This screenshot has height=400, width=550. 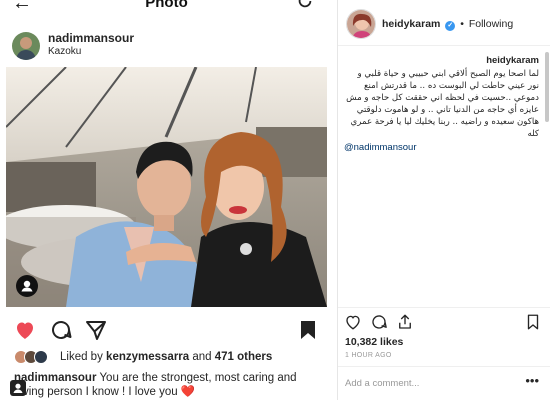 What do you see at coordinates (91, 38) in the screenshot?
I see `post-username: nadimmansour` at bounding box center [91, 38].